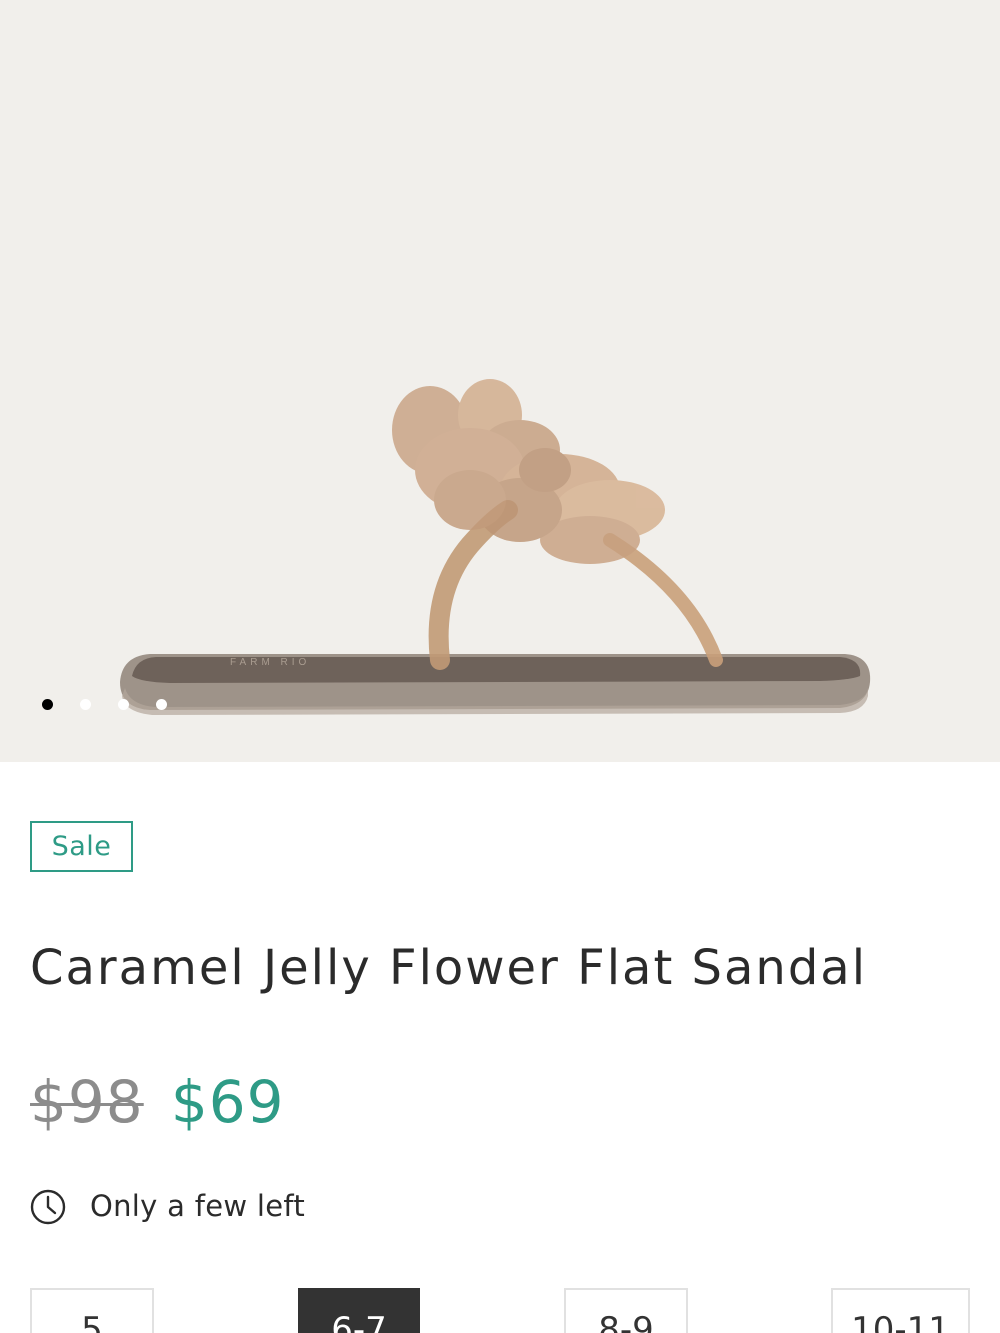  Describe the element at coordinates (626, 1321) in the screenshot. I see `size-label: 8-9` at that location.